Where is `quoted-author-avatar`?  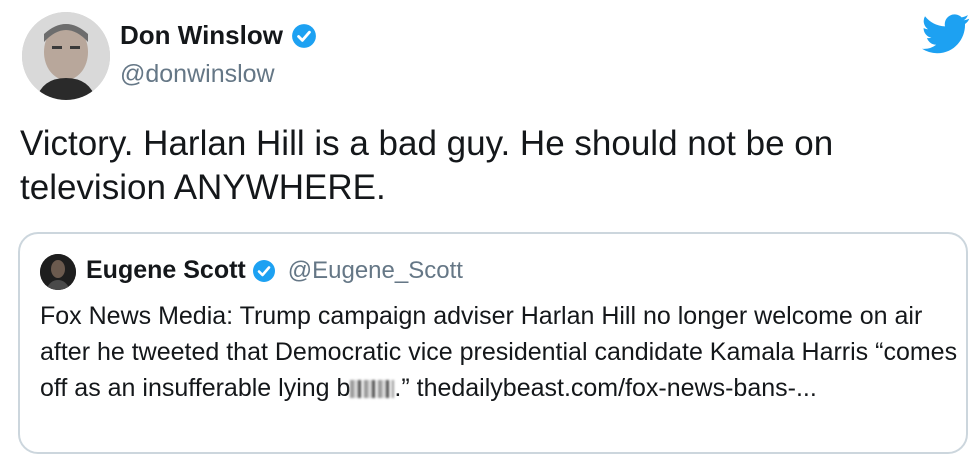
quoted-author-avatar is located at coordinates (58, 272).